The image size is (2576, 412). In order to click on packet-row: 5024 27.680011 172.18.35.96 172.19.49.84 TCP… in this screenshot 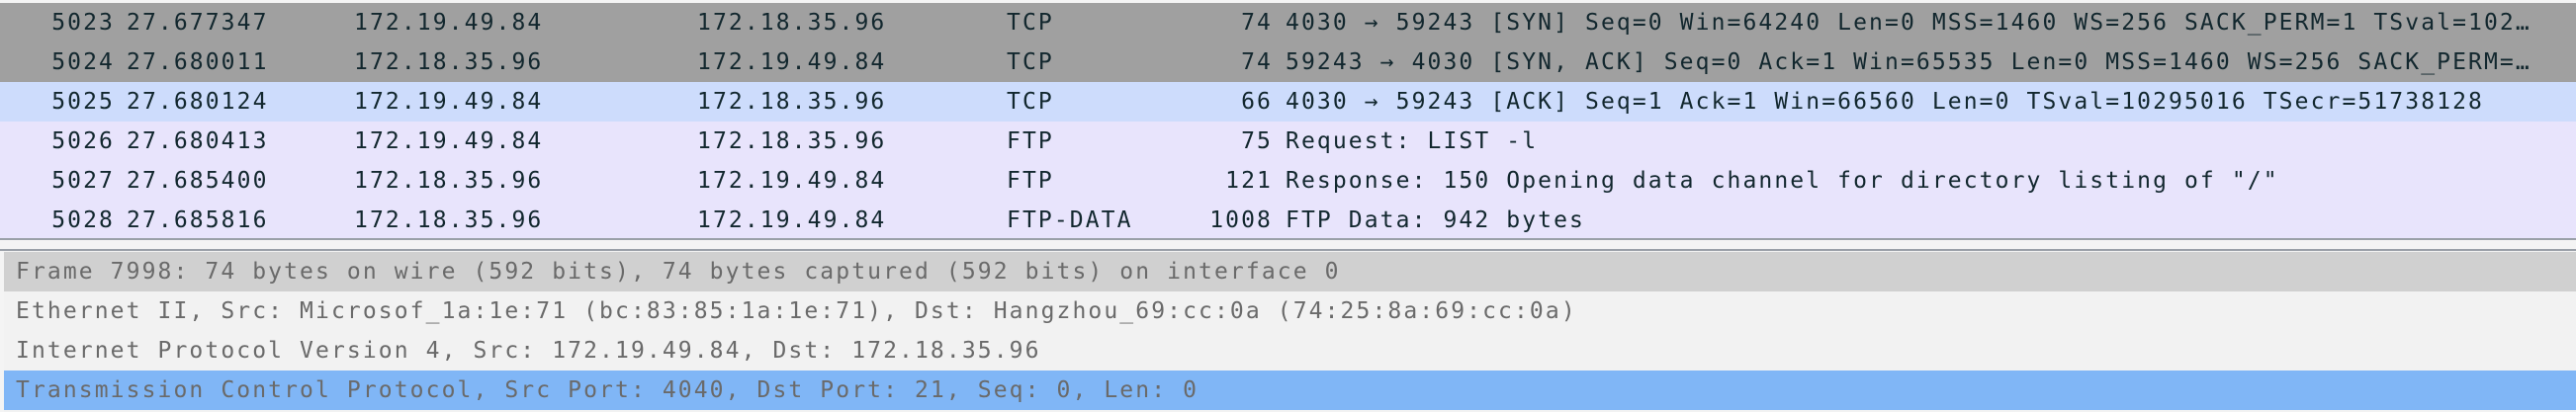, I will do `click(1288, 62)`.